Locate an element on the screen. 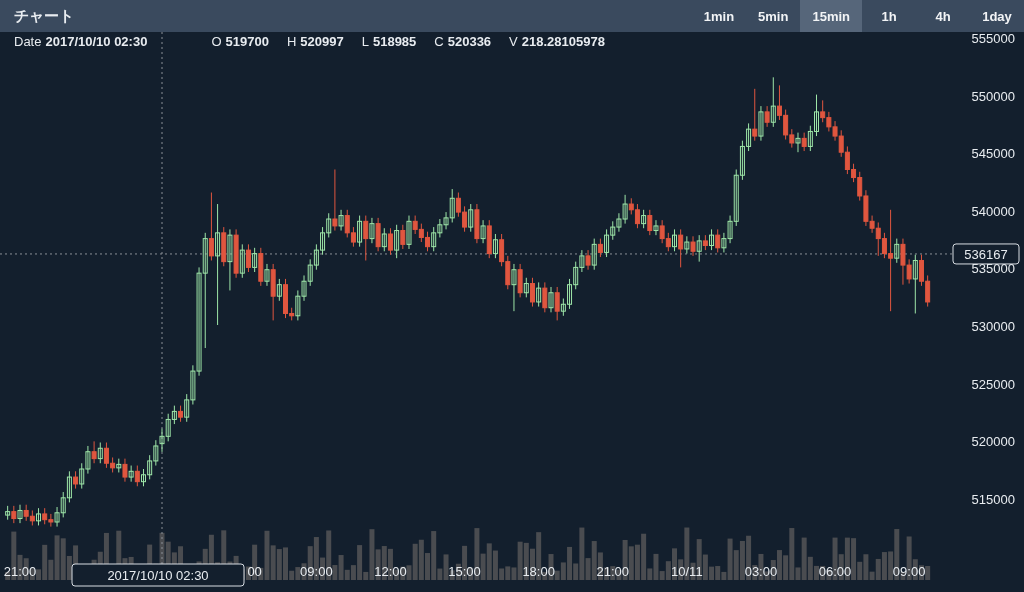 The height and width of the screenshot is (592, 1024). info-value: 520336 is located at coordinates (469, 41).